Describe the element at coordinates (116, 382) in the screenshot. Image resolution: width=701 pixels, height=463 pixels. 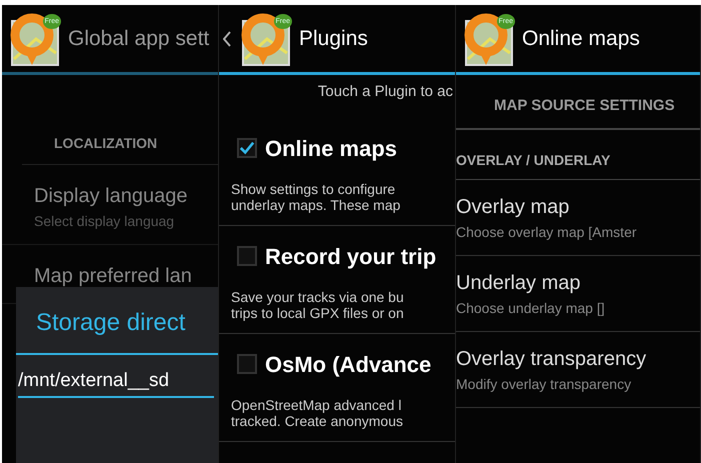
I see `path-input-field: /mnt/external__sd` at that location.